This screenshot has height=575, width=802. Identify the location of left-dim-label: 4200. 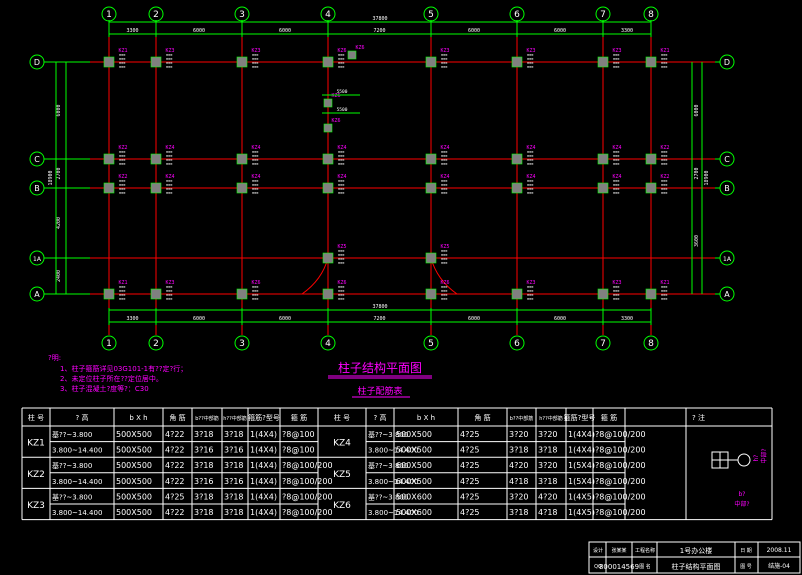
(59, 223).